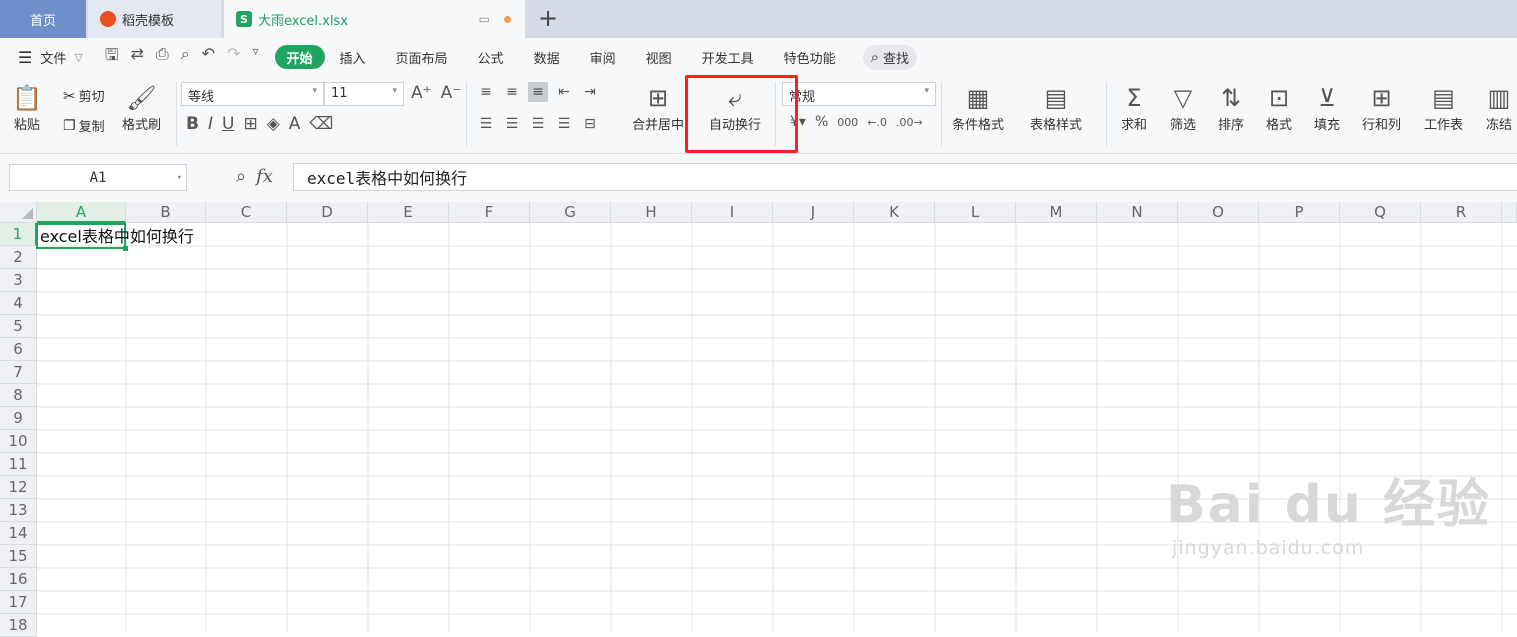 Image resolution: width=1517 pixels, height=637 pixels. I want to click on tab-developer: 开发工具, so click(728, 57).